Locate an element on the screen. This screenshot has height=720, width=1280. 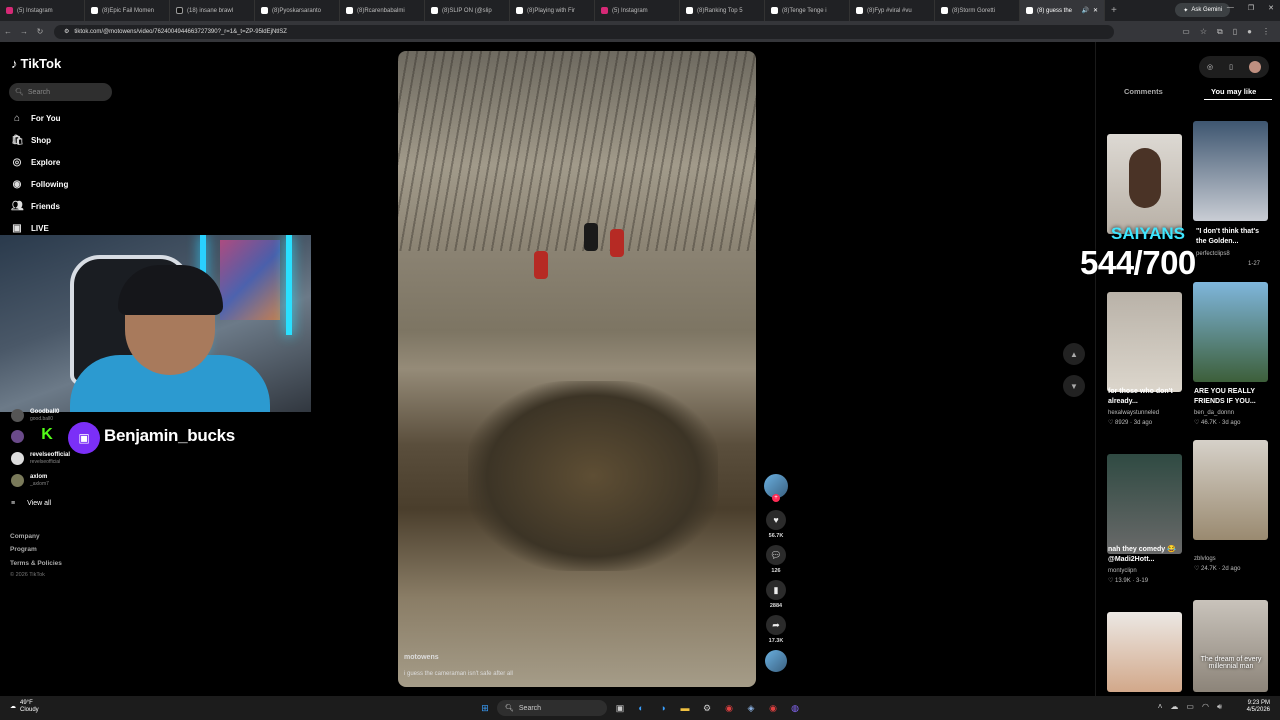
search-input: 🔍︎ Search is located at coordinates (60, 92).